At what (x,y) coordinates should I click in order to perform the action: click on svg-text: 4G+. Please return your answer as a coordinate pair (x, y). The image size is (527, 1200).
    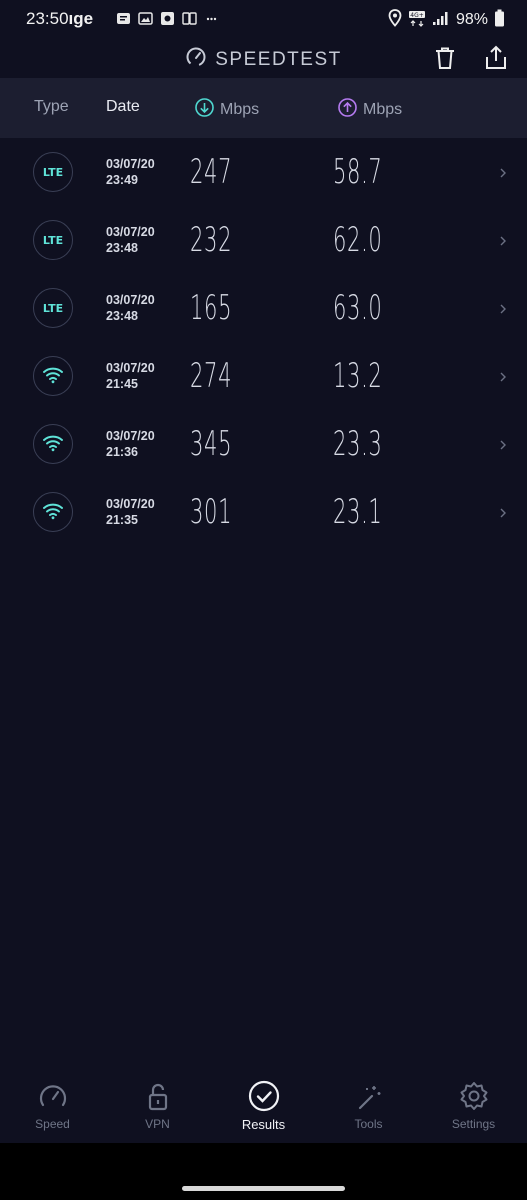
    Looking at the image, I should click on (417, 15).